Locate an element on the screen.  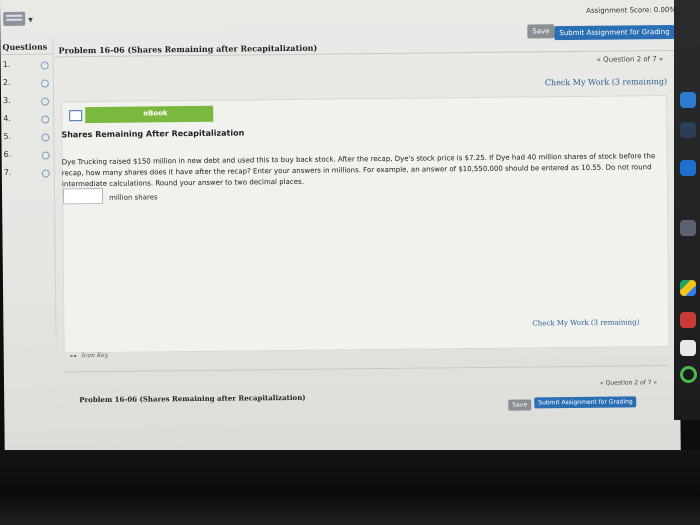
drive-icon is located at coordinates (688, 288).